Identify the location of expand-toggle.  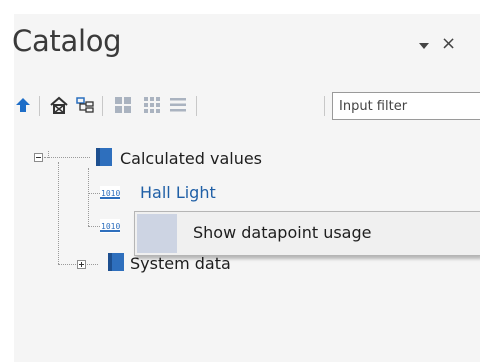
(81, 264).